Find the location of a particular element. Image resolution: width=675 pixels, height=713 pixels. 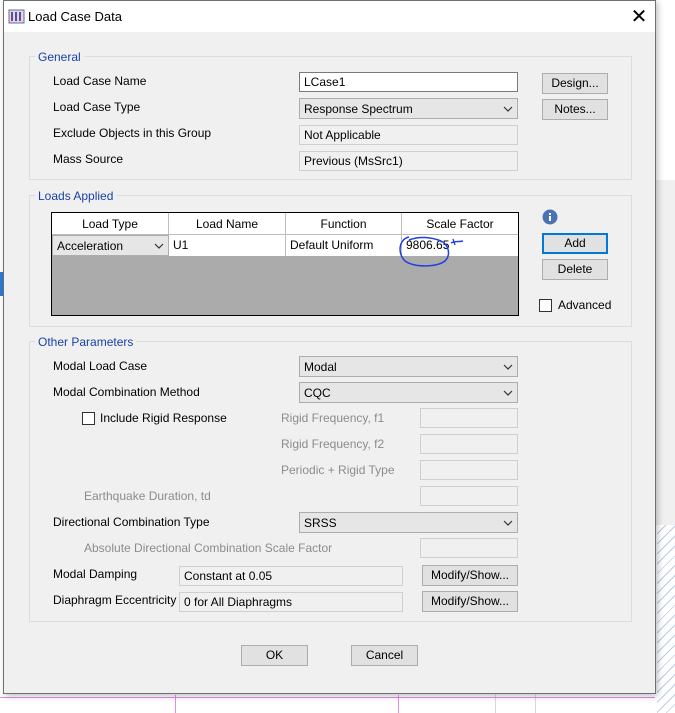

title-bar: Load Case Data ✕ is located at coordinates (329, 16).